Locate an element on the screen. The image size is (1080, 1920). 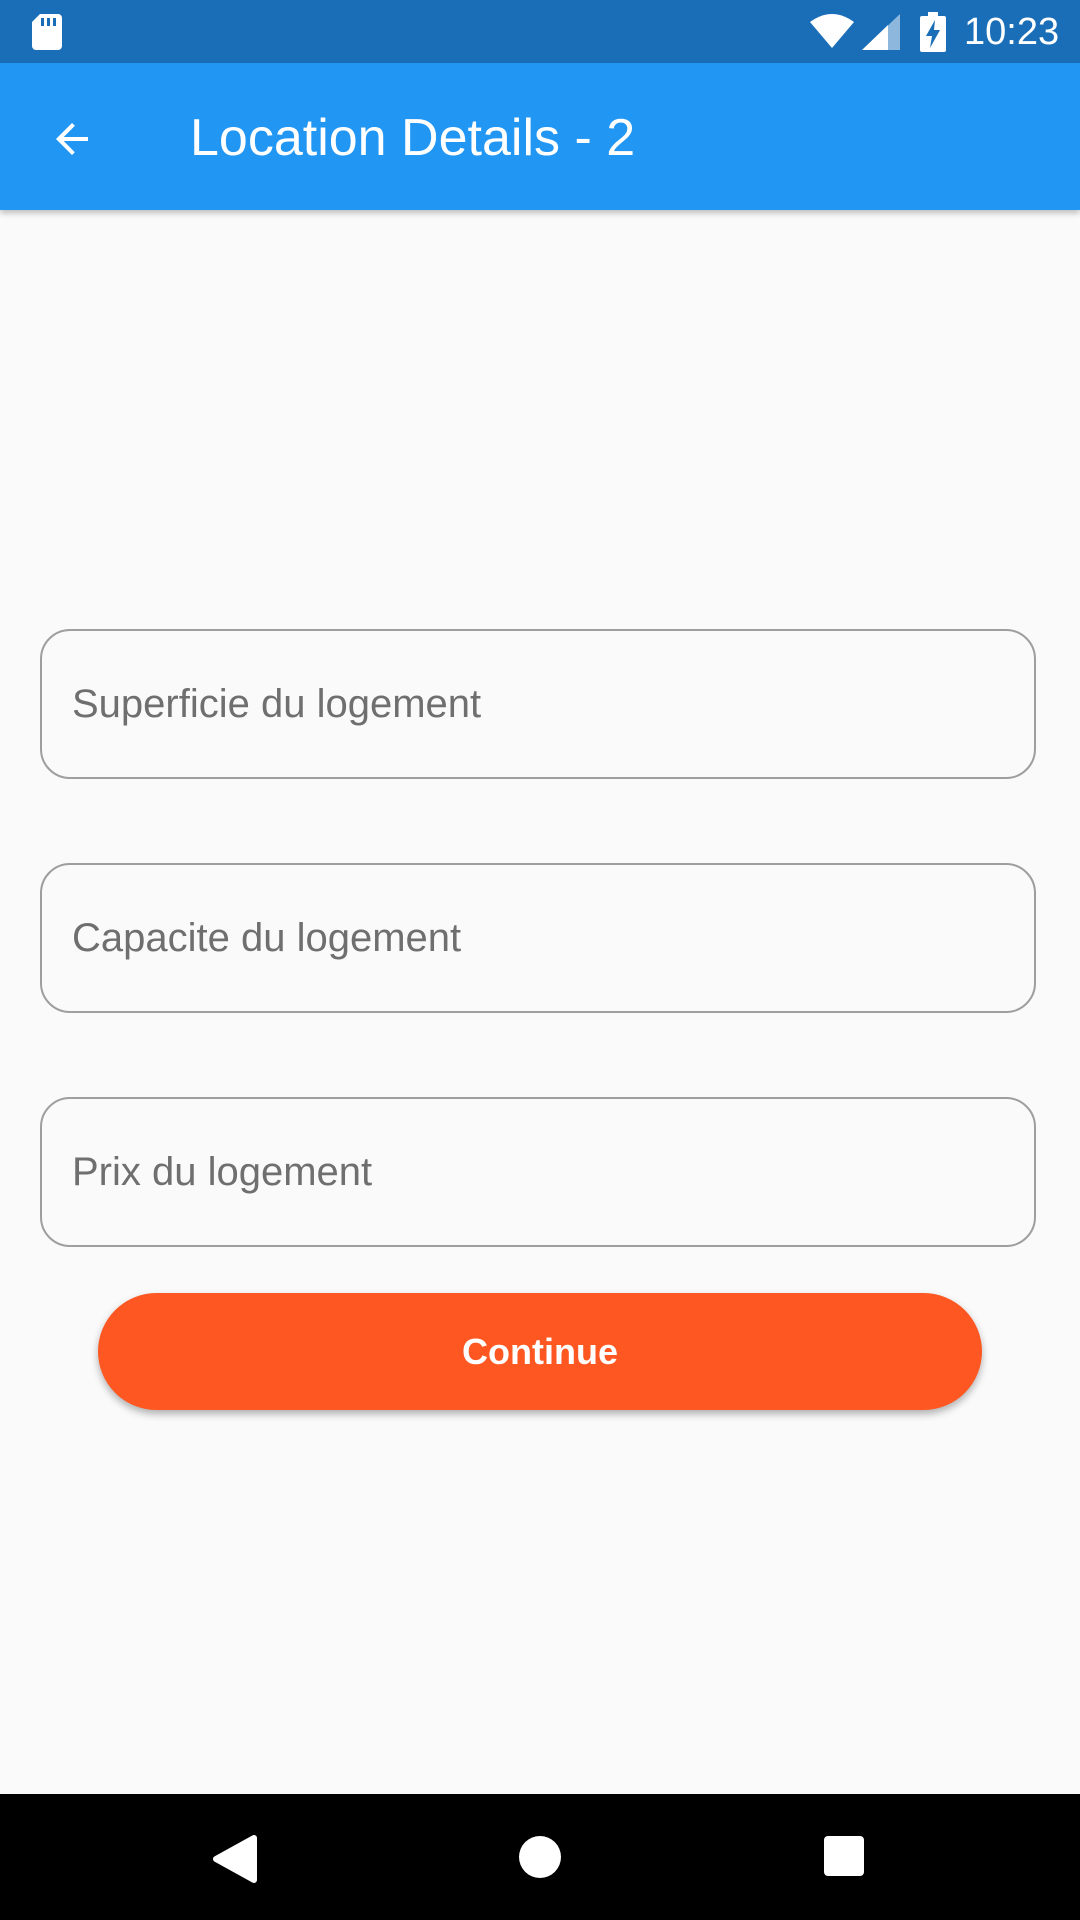
capacity-input is located at coordinates (538, 938).